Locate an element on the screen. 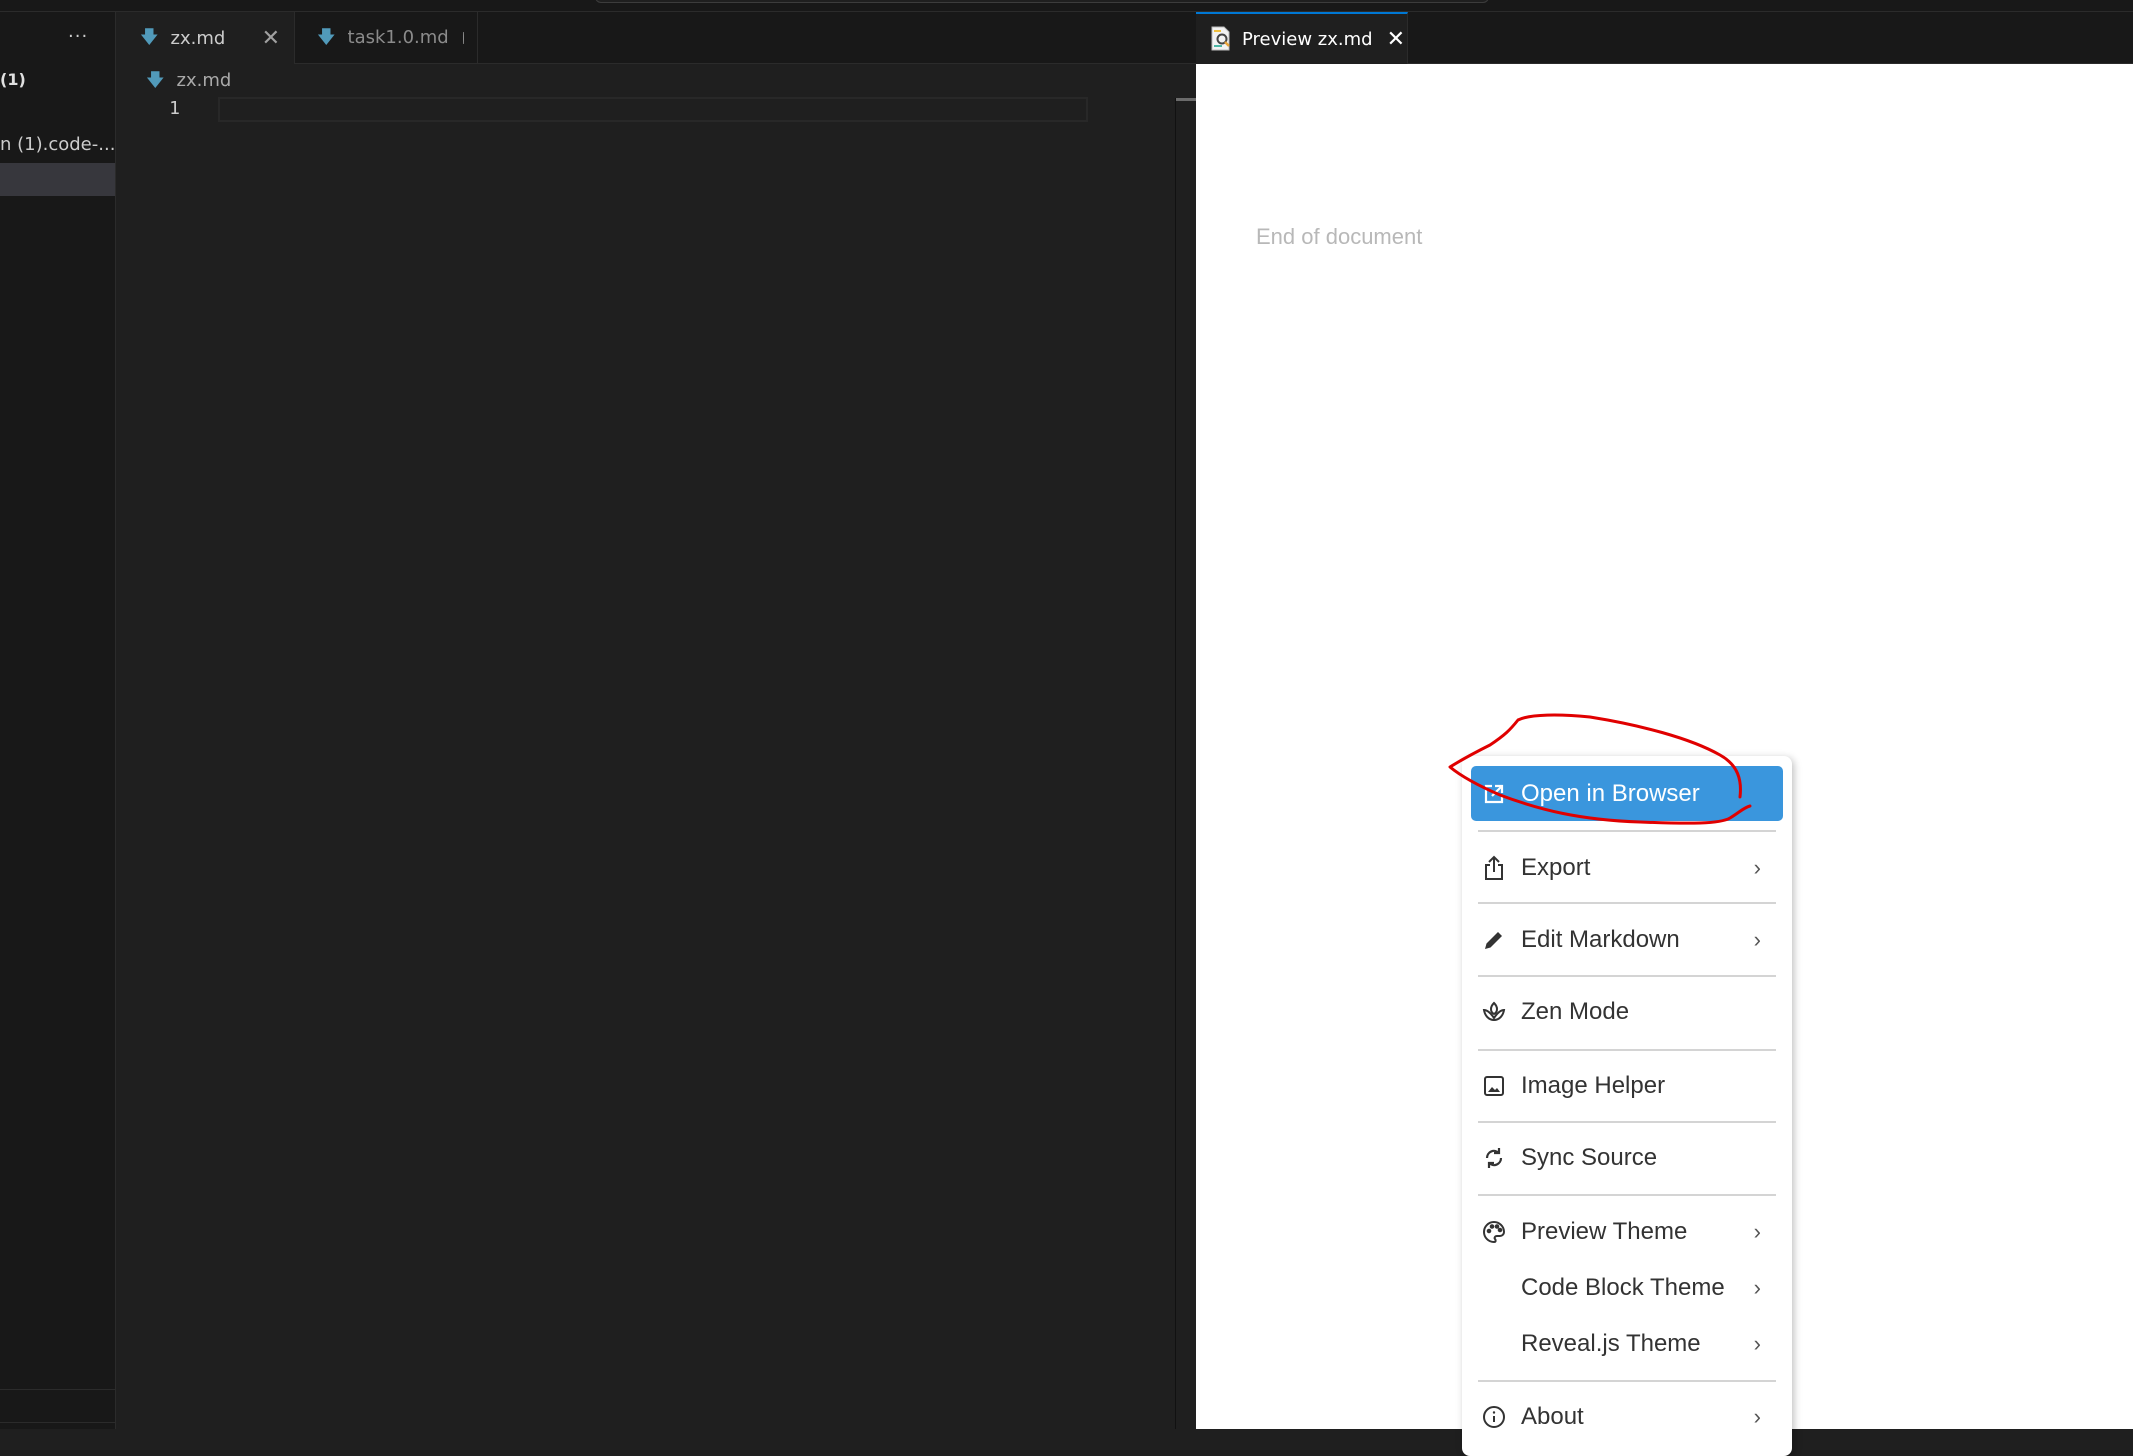 The image size is (2133, 1456). tab-zx-md: 🡇 zx.md ✕ is located at coordinates (205, 38).